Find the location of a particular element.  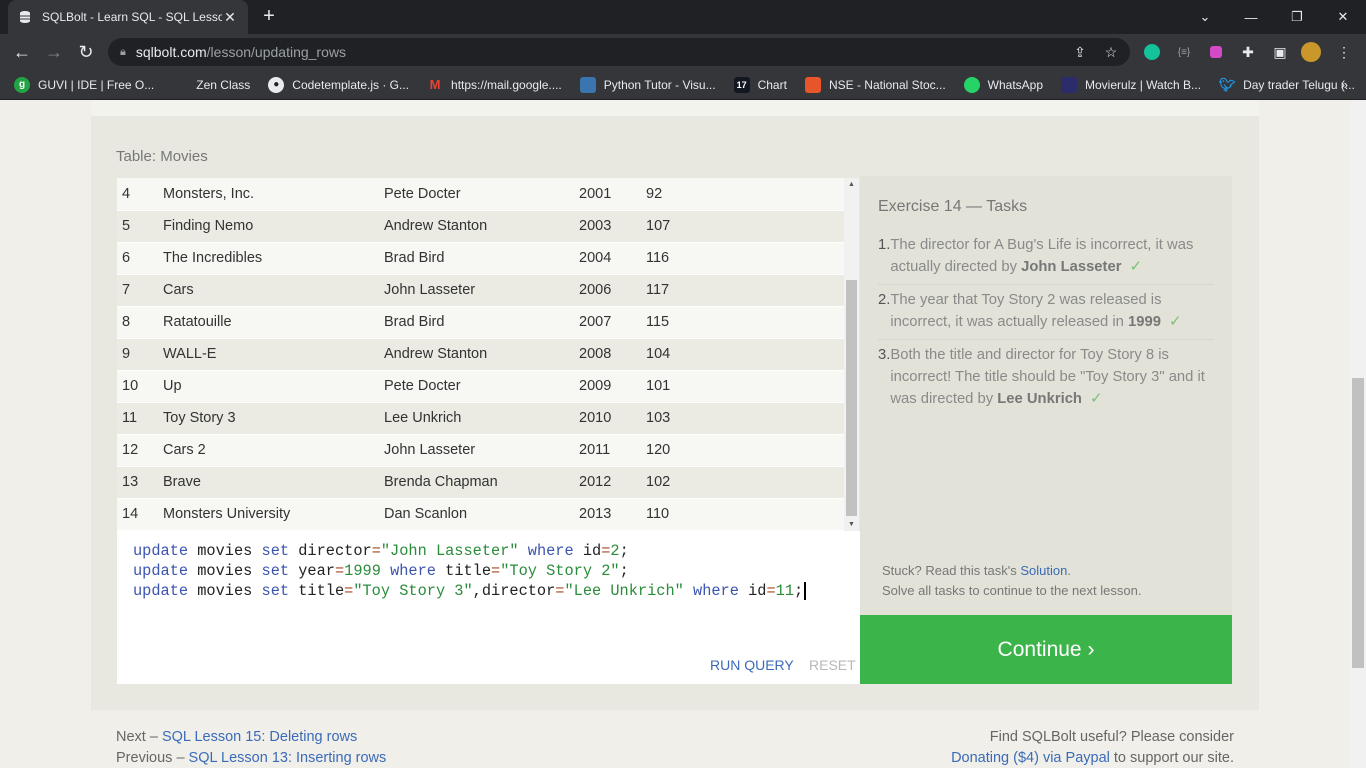

twitter-icon: 🐦︎ is located at coordinates (1227, 84).